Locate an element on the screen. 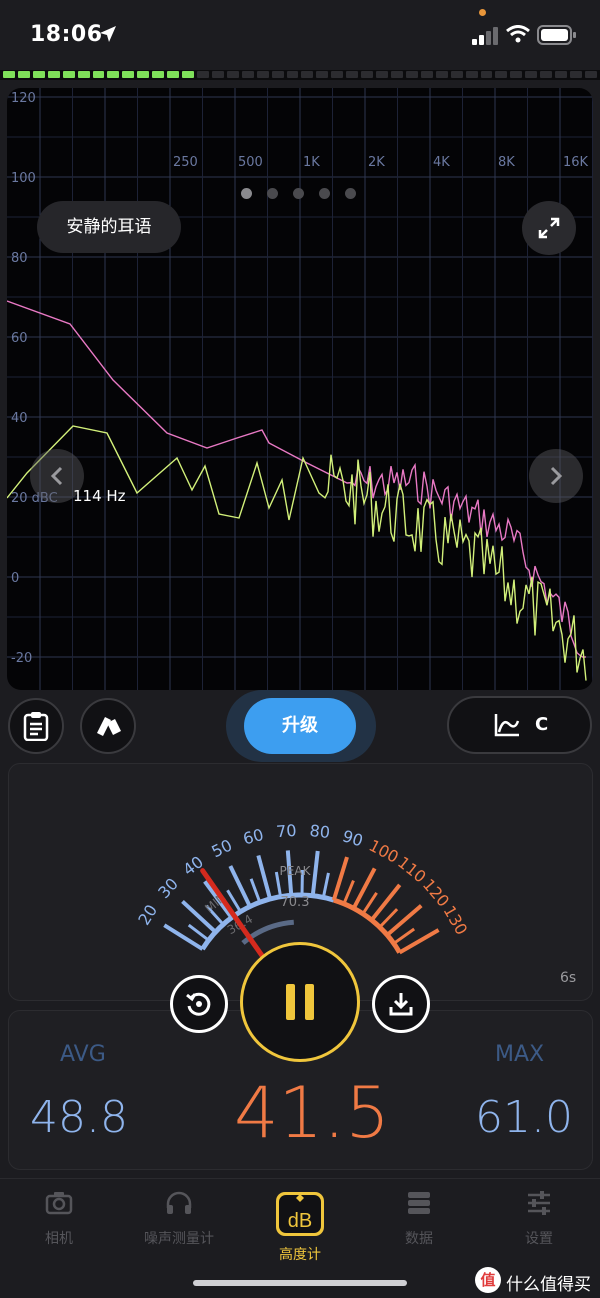 This screenshot has width=600, height=1298. next-view-button is located at coordinates (556, 476).